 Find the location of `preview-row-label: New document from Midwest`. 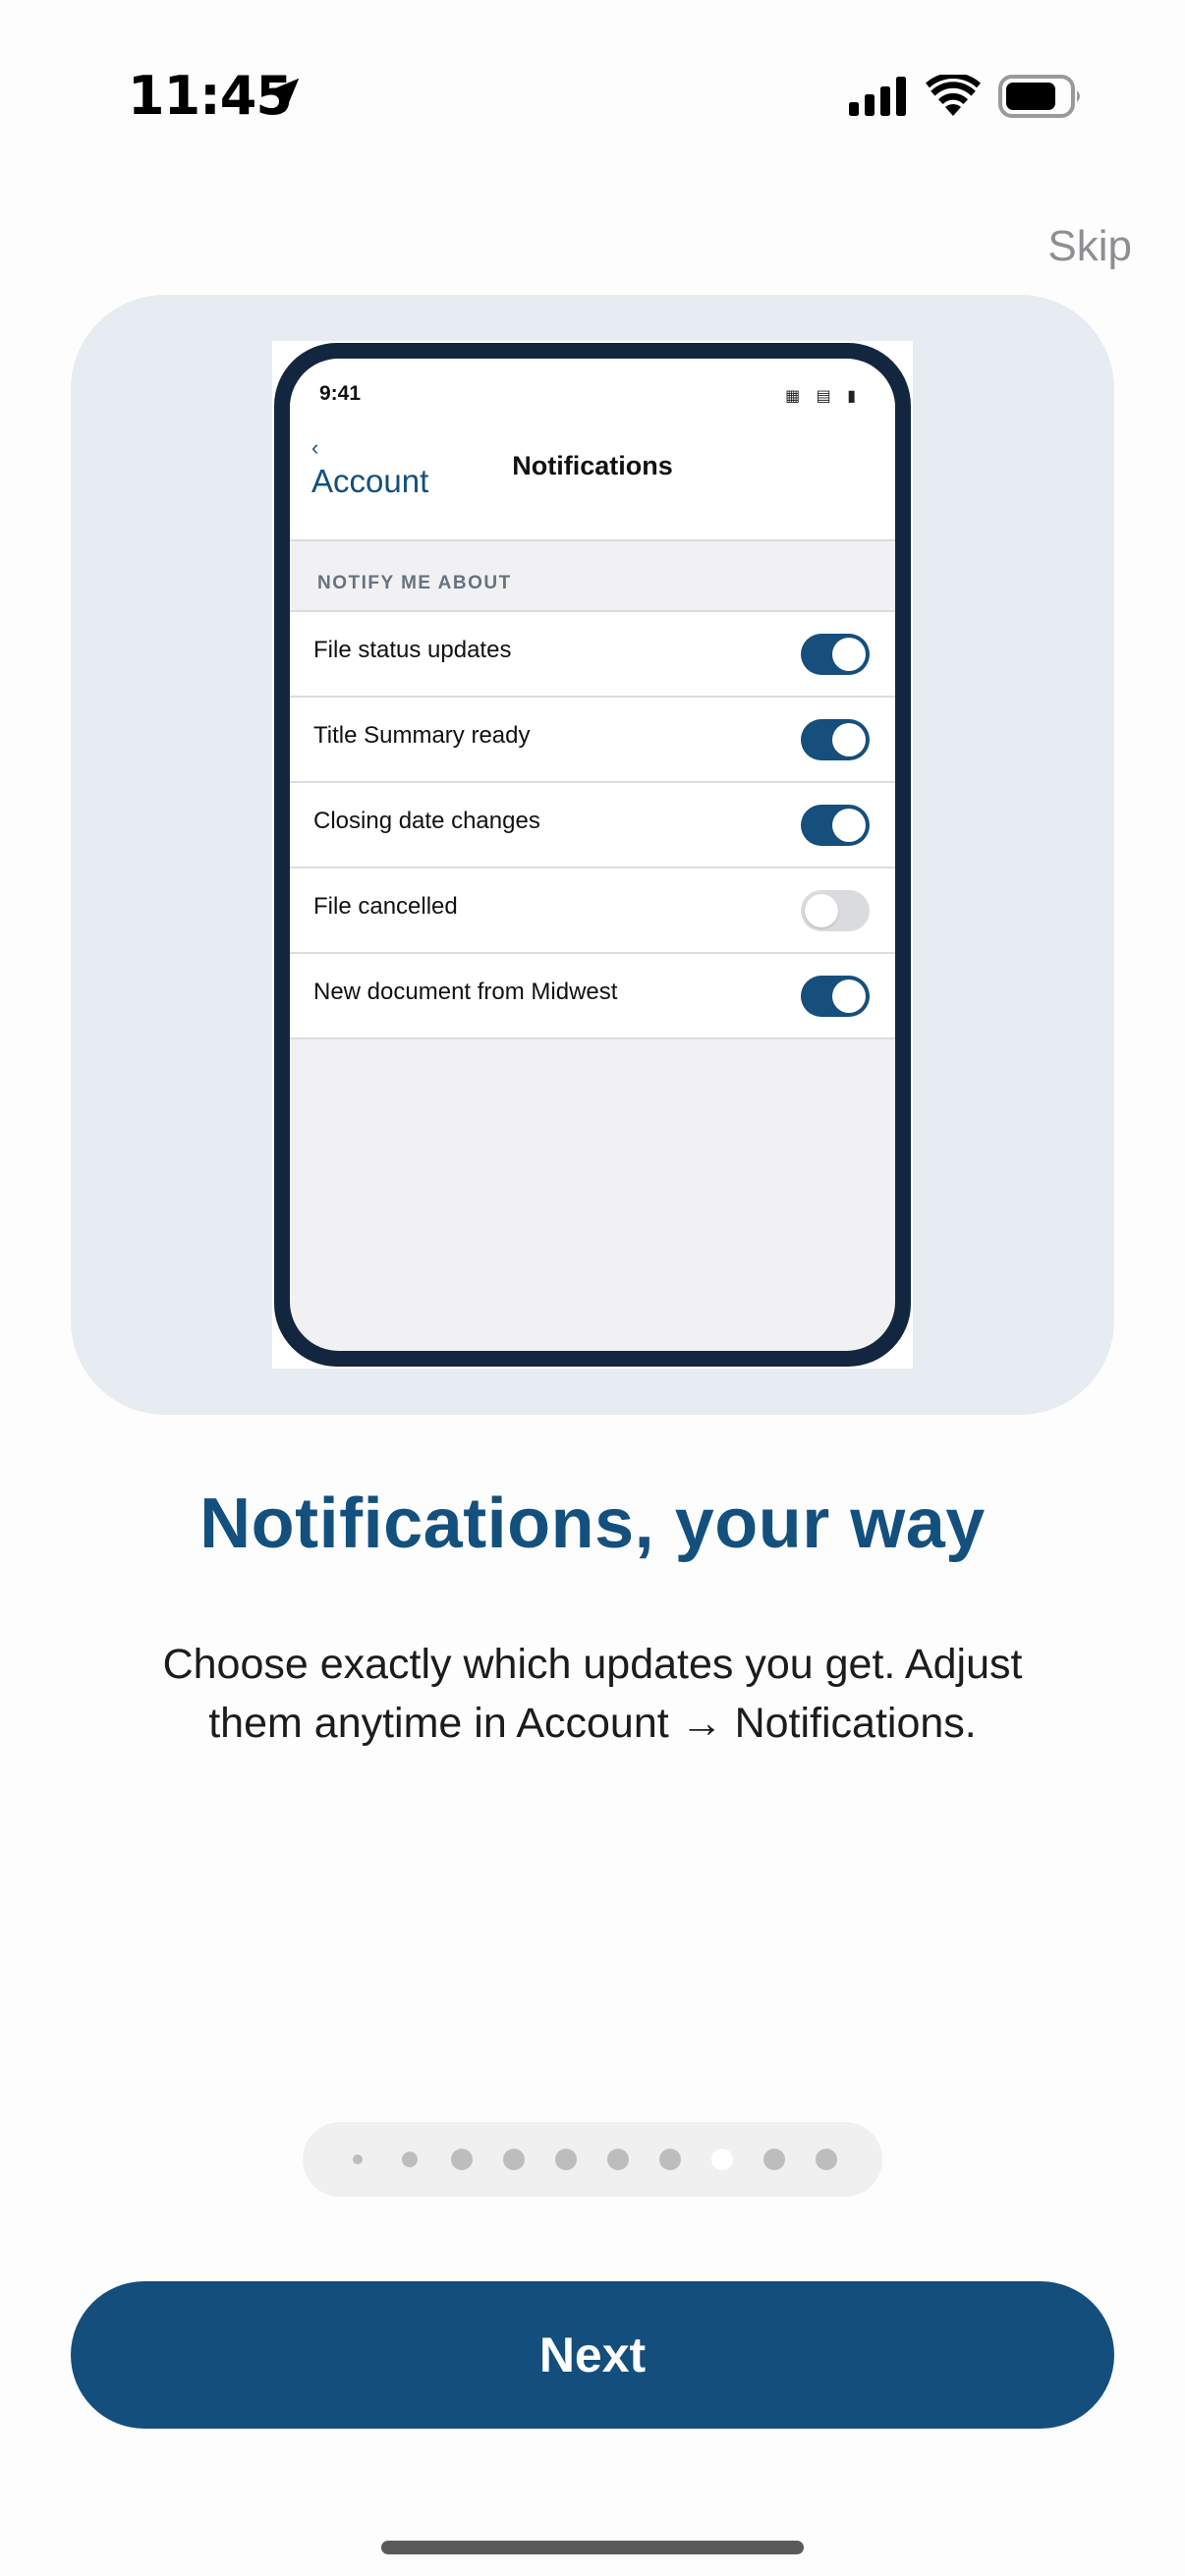

preview-row-label: New document from Midwest is located at coordinates (466, 992).